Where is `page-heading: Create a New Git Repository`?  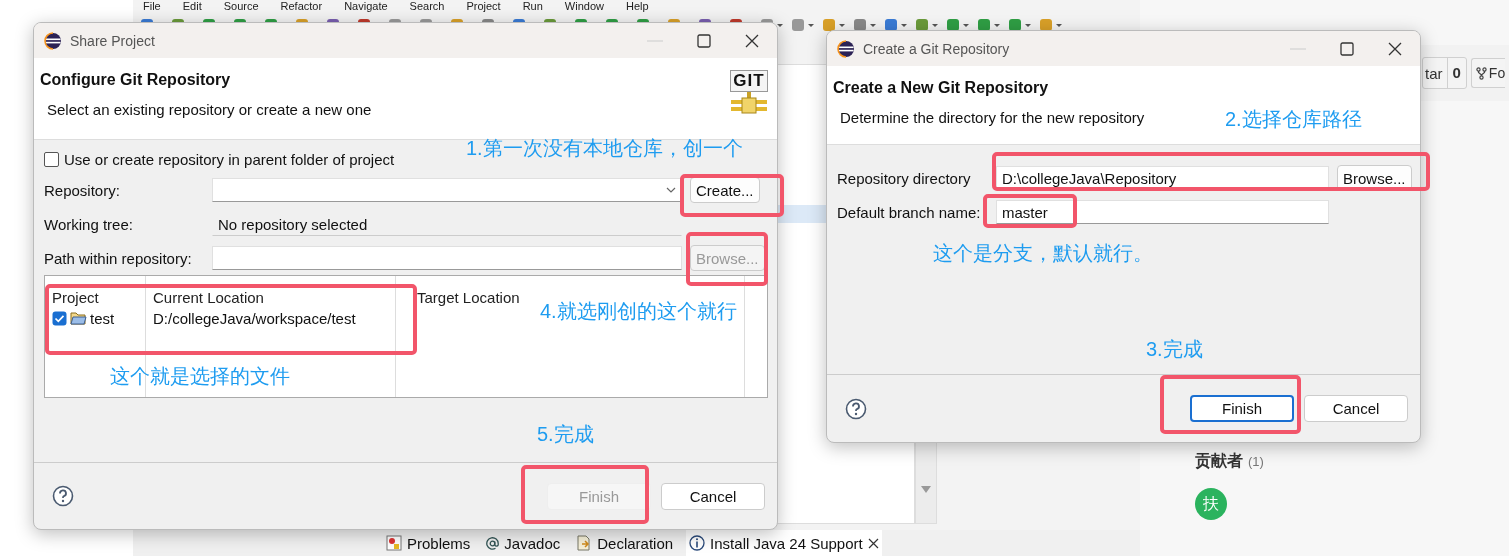
page-heading: Create a New Git Repository is located at coordinates (941, 88).